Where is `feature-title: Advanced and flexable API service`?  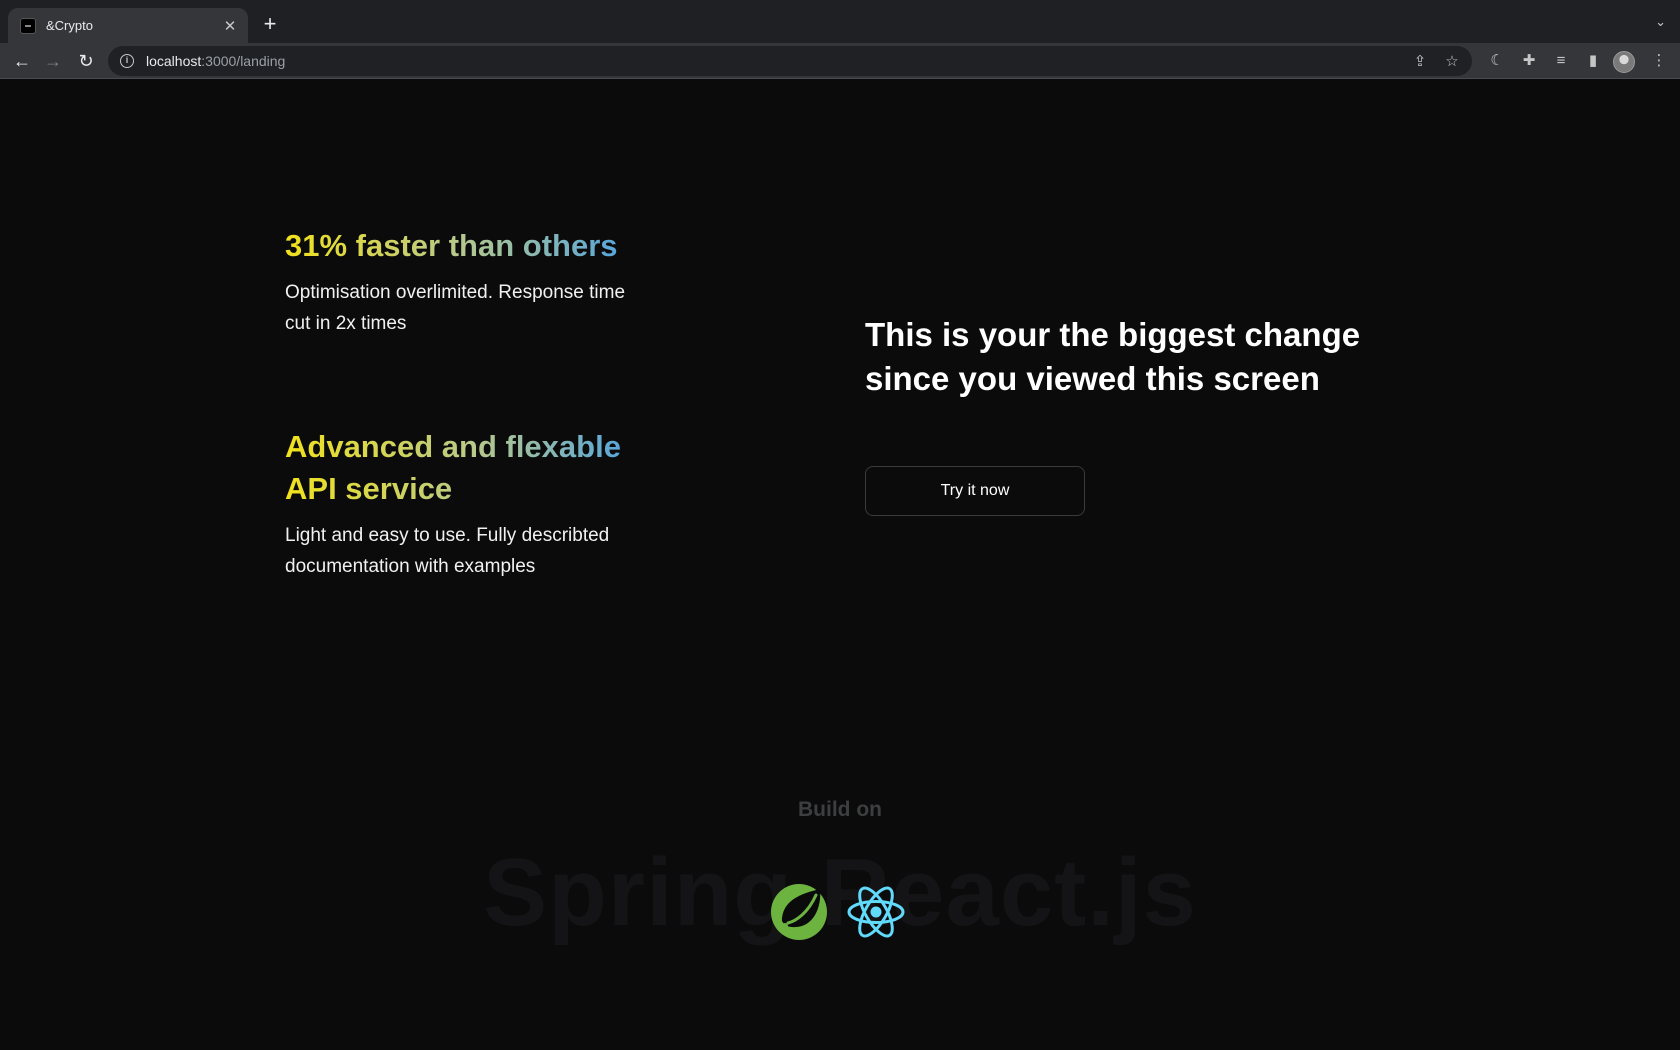 feature-title: Advanced and flexable API service is located at coordinates (475, 468).